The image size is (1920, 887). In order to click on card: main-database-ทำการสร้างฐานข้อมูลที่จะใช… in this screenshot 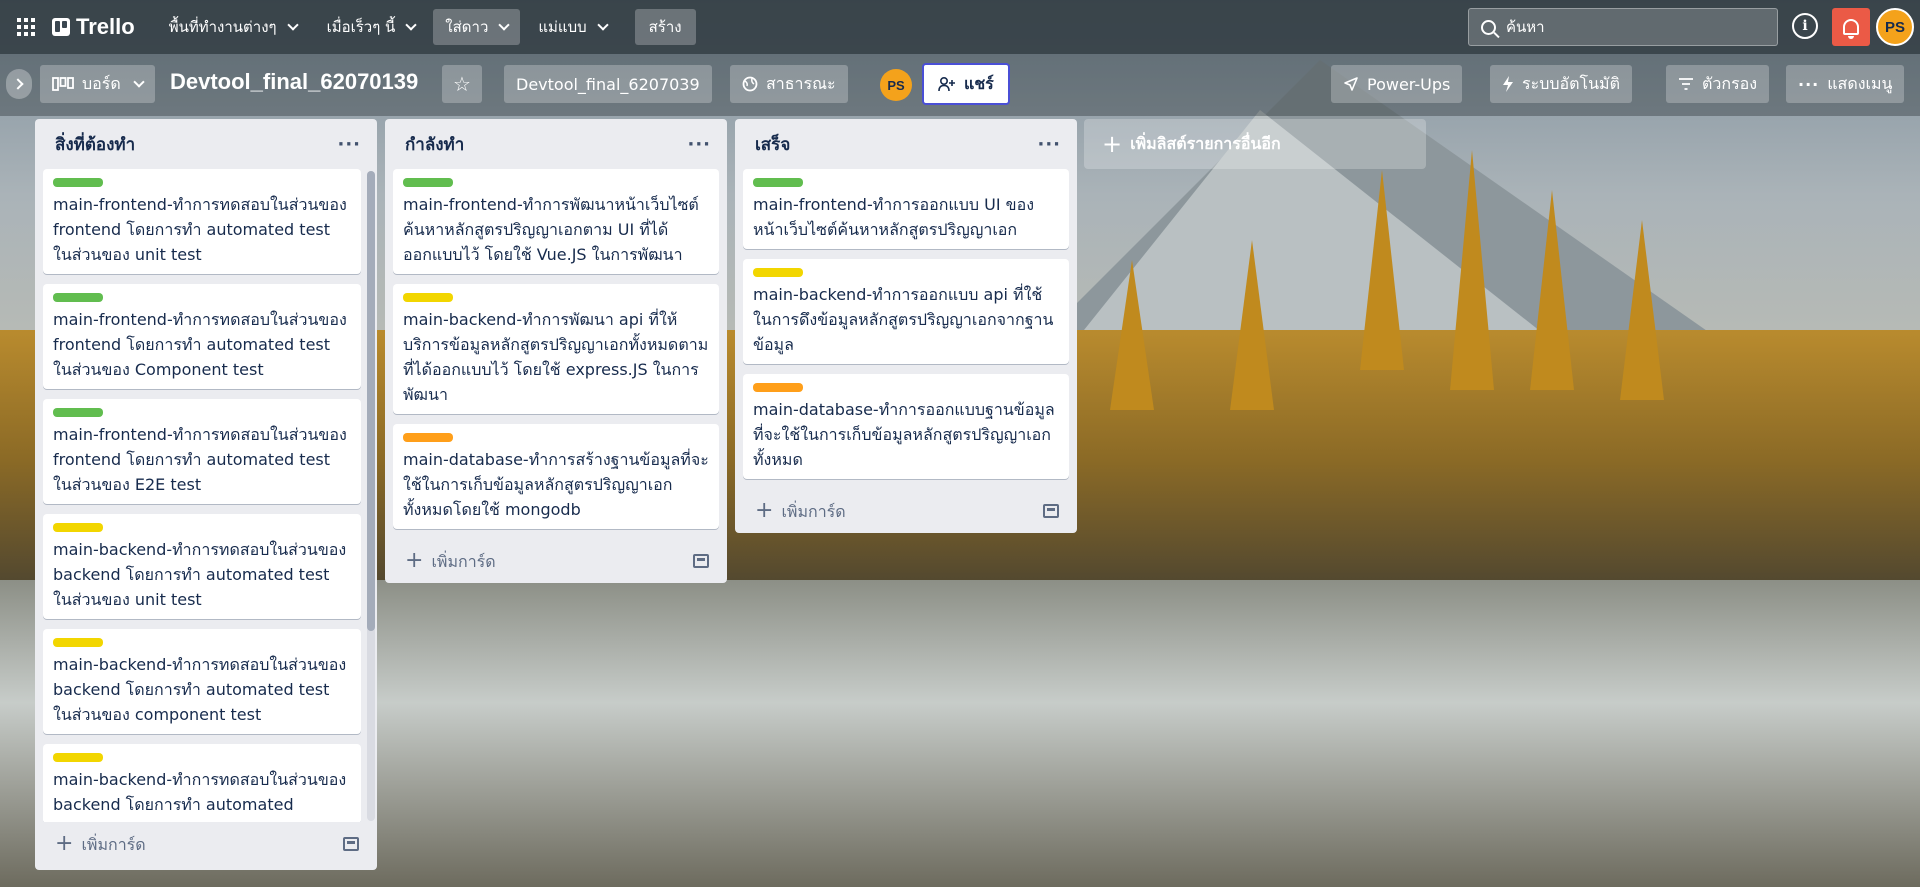, I will do `click(556, 476)`.